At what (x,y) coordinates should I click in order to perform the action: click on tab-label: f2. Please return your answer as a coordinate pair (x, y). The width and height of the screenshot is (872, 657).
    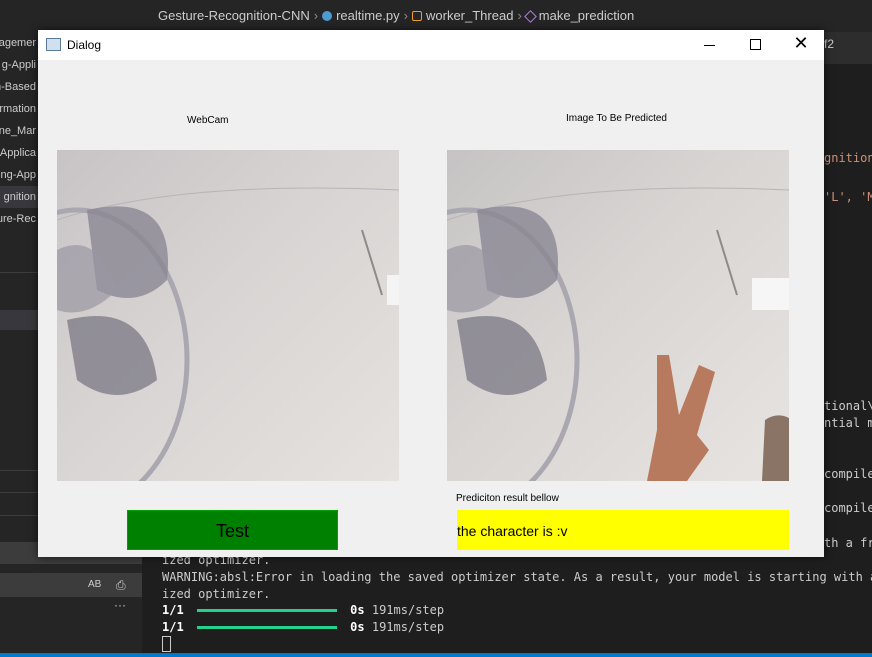
    Looking at the image, I should click on (829, 44).